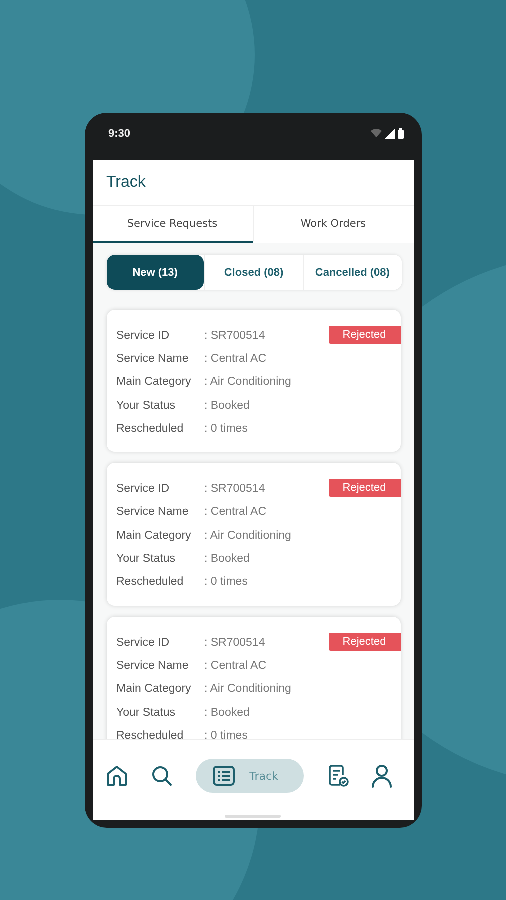  What do you see at coordinates (382, 776) in the screenshot?
I see `person-icon` at bounding box center [382, 776].